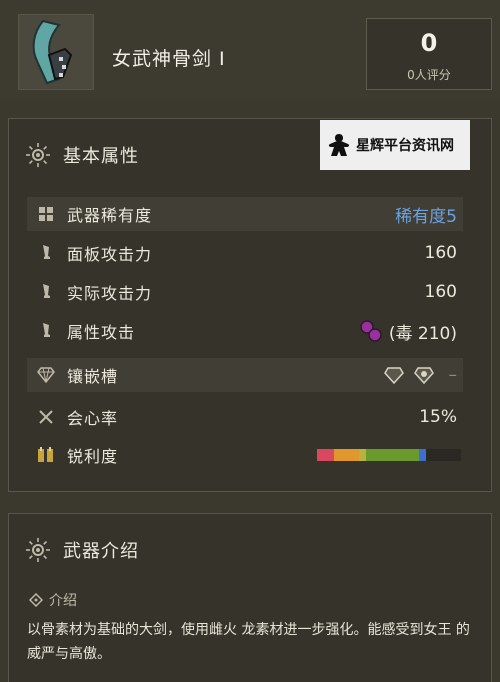  What do you see at coordinates (93, 418) in the screenshot?
I see `attr-label: 会心率` at bounding box center [93, 418].